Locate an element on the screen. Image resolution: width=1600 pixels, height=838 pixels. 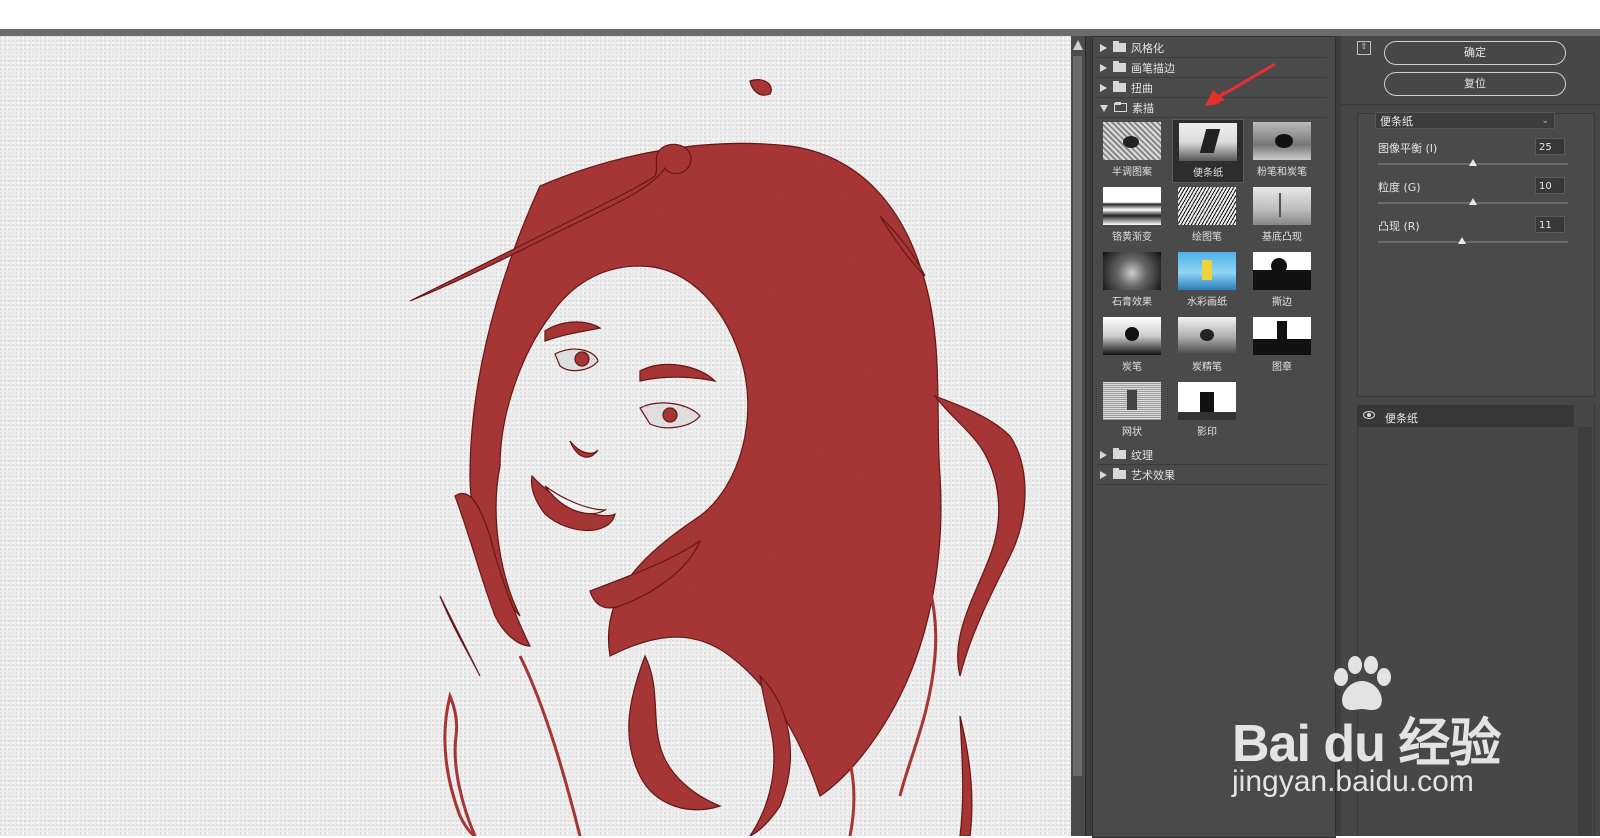
category-texture: 纹理 is located at coordinates (1212, 455).